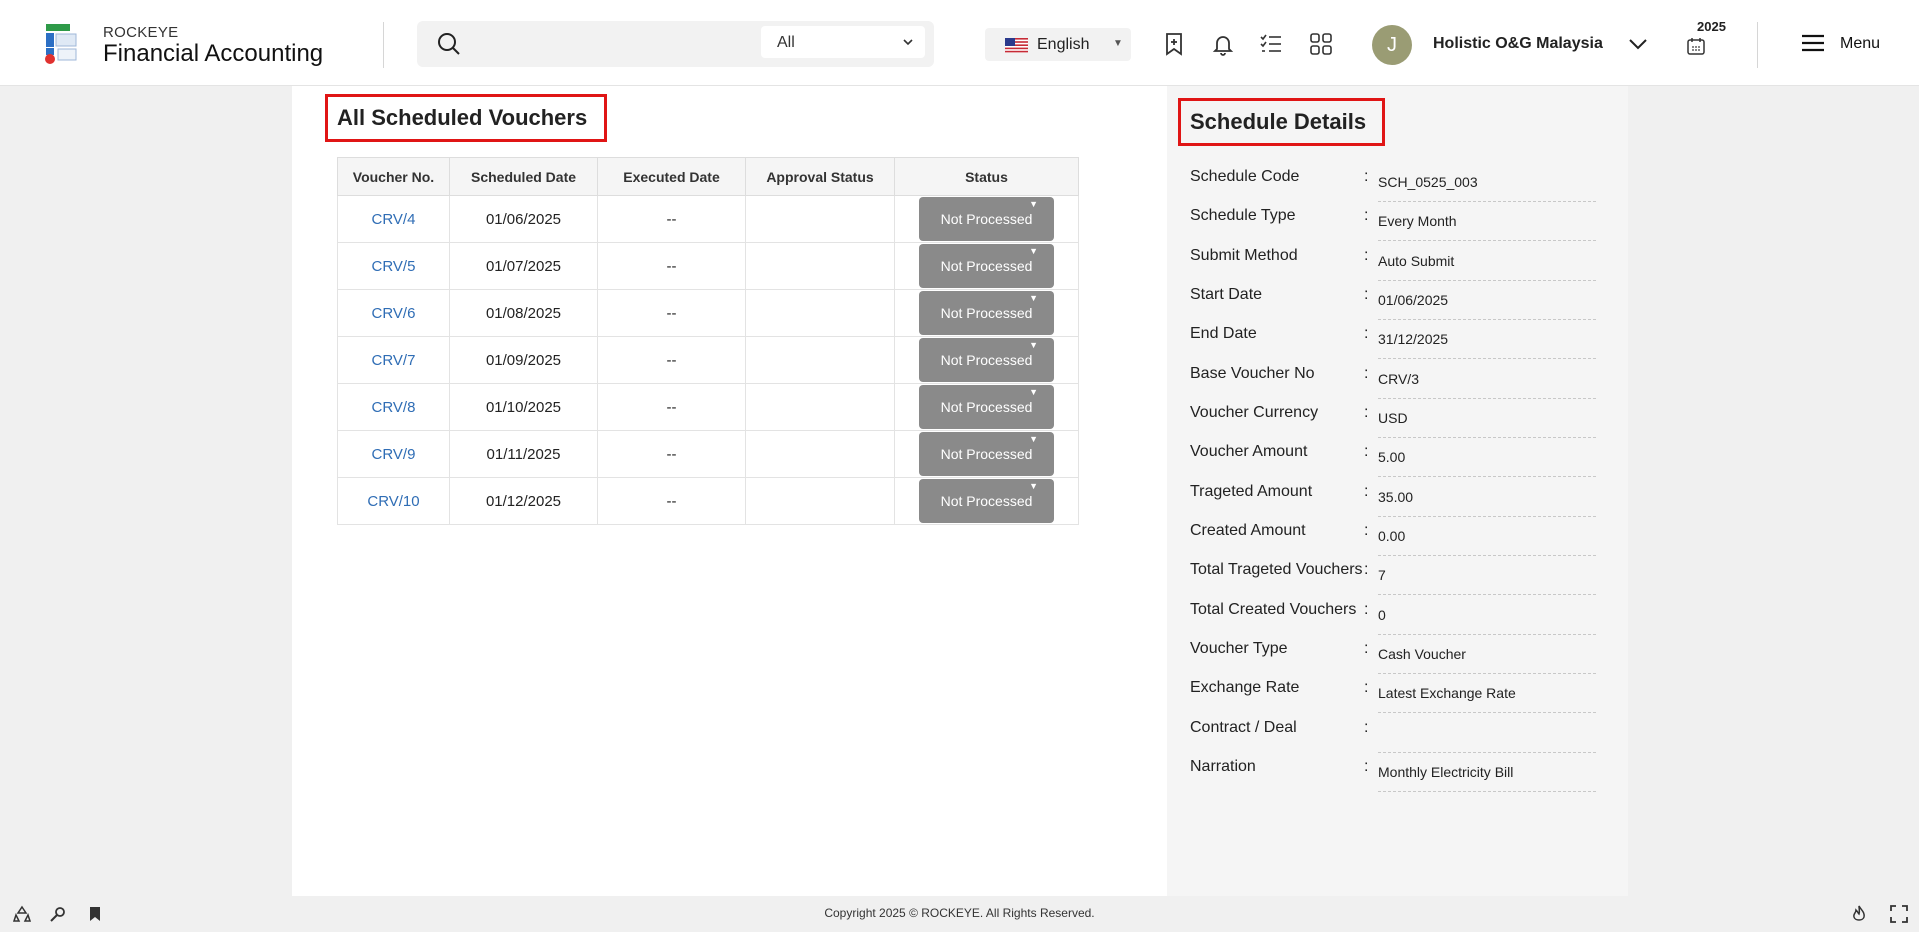  What do you see at coordinates (394, 360) in the screenshot?
I see `voucher-link: CRV/7` at bounding box center [394, 360].